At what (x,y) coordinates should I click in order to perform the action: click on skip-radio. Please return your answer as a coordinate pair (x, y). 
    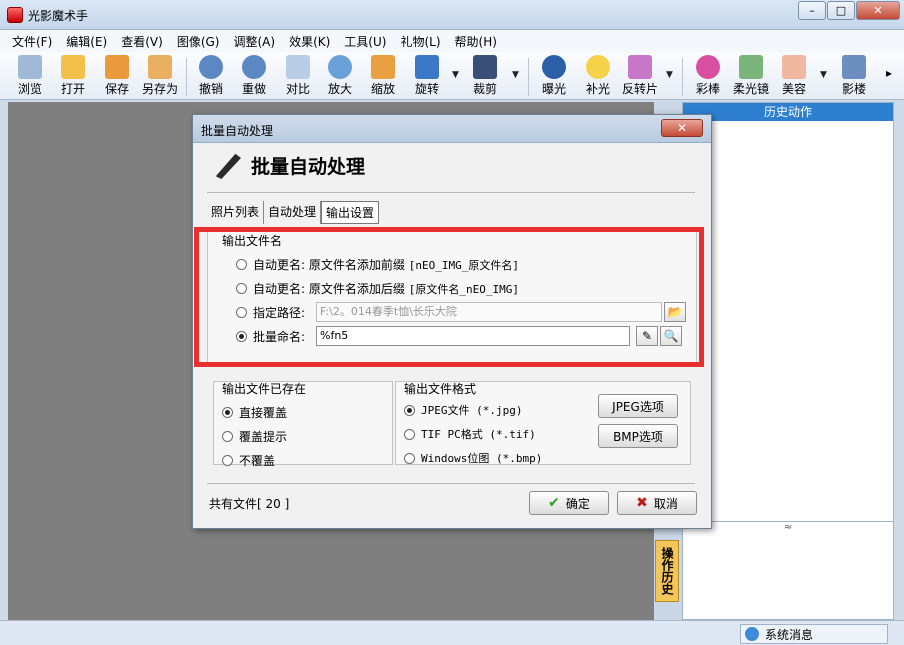
    Looking at the image, I should click on (227, 460).